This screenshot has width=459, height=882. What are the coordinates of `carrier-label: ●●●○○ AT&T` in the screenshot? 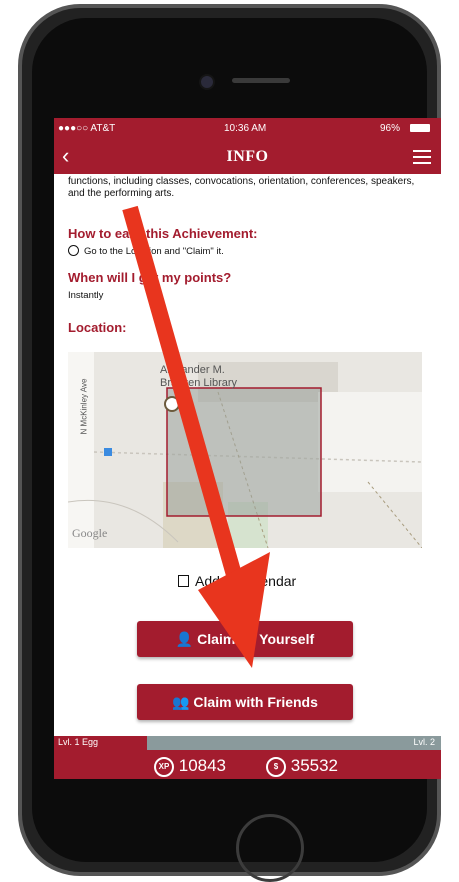 It's located at (87, 128).